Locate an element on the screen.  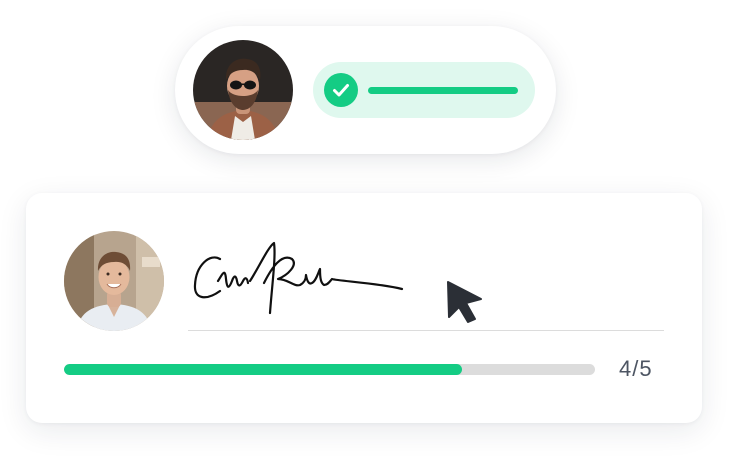
status-placeholder-line is located at coordinates (443, 90).